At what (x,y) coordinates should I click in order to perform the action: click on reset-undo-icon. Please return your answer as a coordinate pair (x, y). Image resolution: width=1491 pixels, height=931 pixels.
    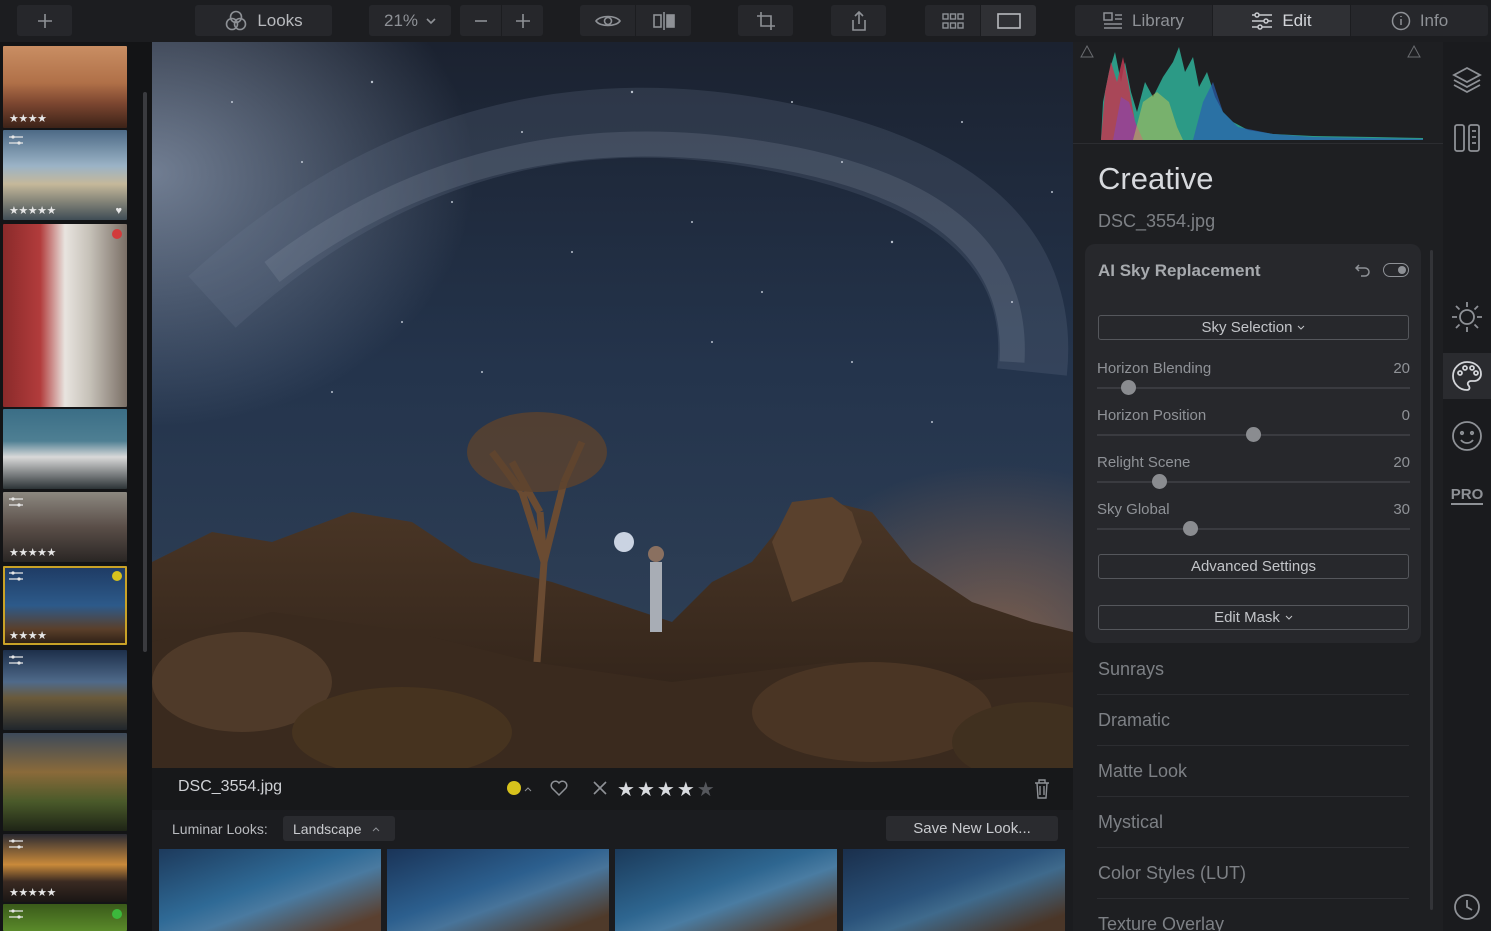
    Looking at the image, I should click on (1363, 270).